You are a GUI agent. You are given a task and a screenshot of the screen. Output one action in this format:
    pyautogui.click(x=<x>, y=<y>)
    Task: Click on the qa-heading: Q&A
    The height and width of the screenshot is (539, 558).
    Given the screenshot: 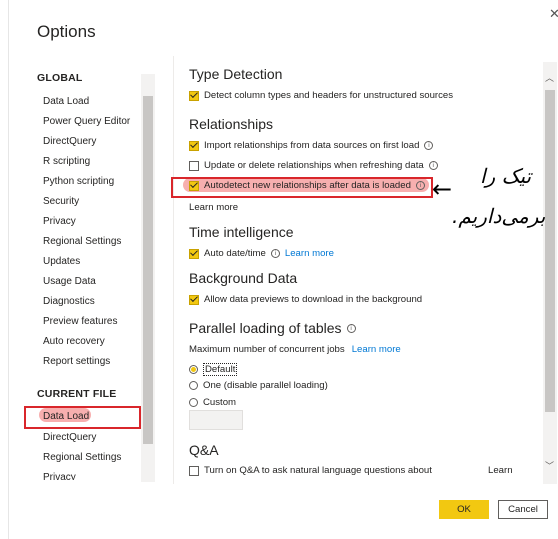 What is the action you would take?
    pyautogui.click(x=204, y=450)
    